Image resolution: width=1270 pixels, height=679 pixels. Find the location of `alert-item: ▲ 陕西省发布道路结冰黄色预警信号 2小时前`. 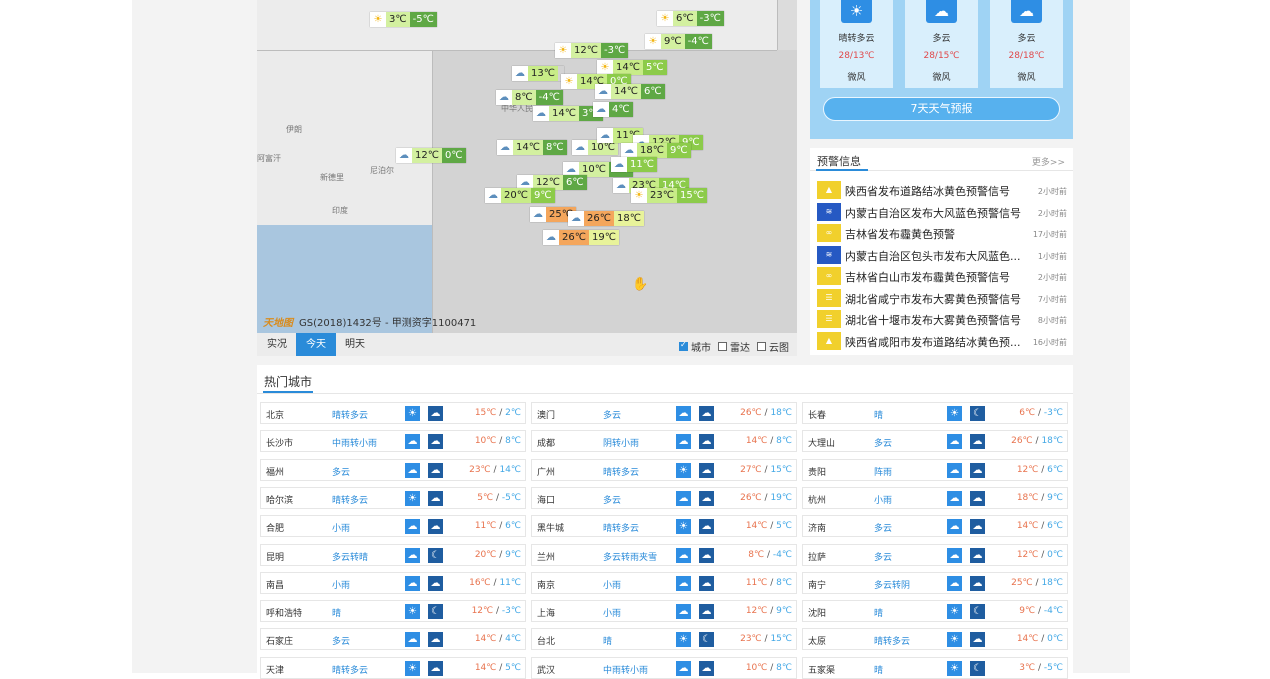

alert-item: ▲ 陕西省发布道路结冰黄色预警信号 2小时前 is located at coordinates (941, 190).